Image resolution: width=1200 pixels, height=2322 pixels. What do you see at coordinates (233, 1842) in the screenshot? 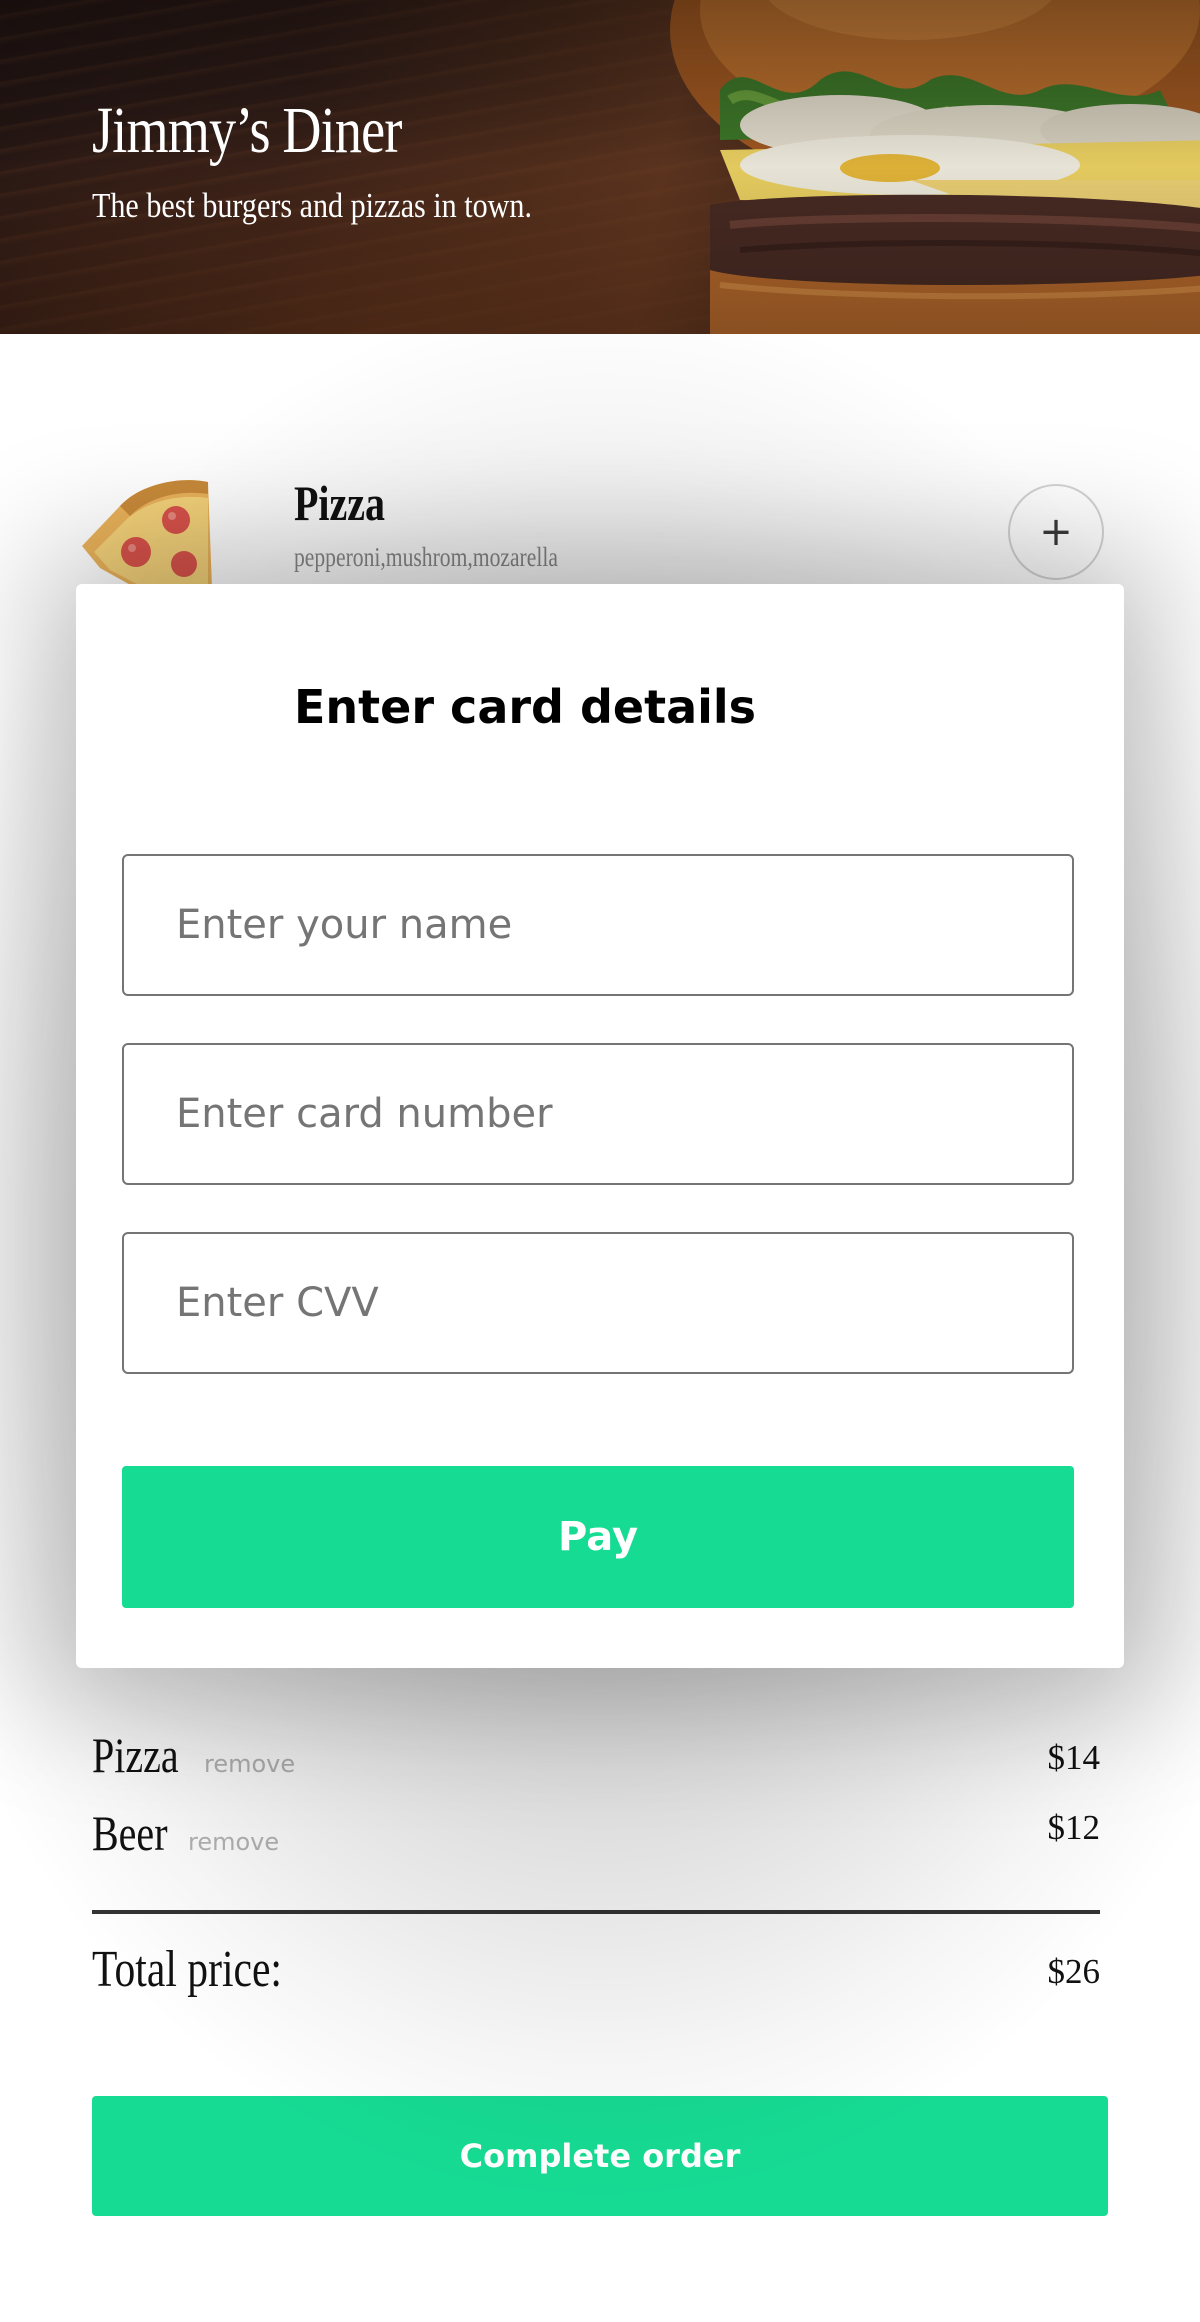
I see `remove-beer-link: remove` at bounding box center [233, 1842].